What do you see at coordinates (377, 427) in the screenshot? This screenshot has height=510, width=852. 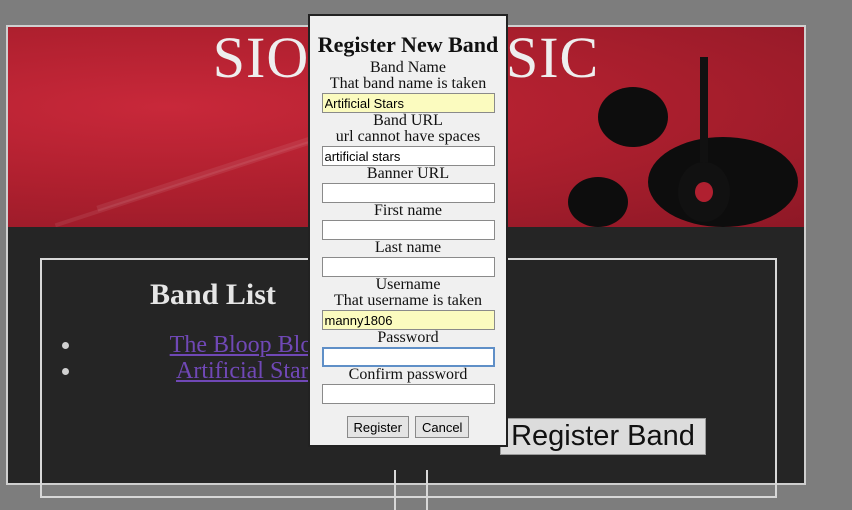 I see `register-button: Register` at bounding box center [377, 427].